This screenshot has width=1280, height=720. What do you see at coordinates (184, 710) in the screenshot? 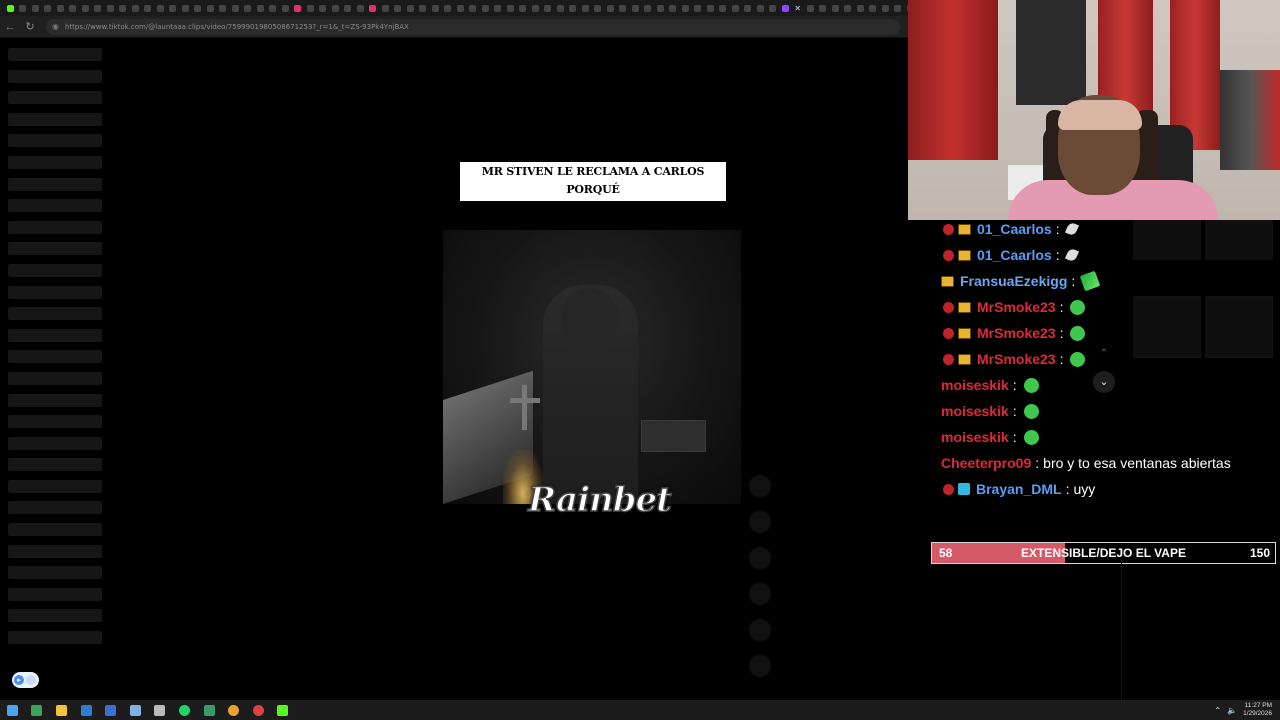
I see `spotify-icon` at bounding box center [184, 710].